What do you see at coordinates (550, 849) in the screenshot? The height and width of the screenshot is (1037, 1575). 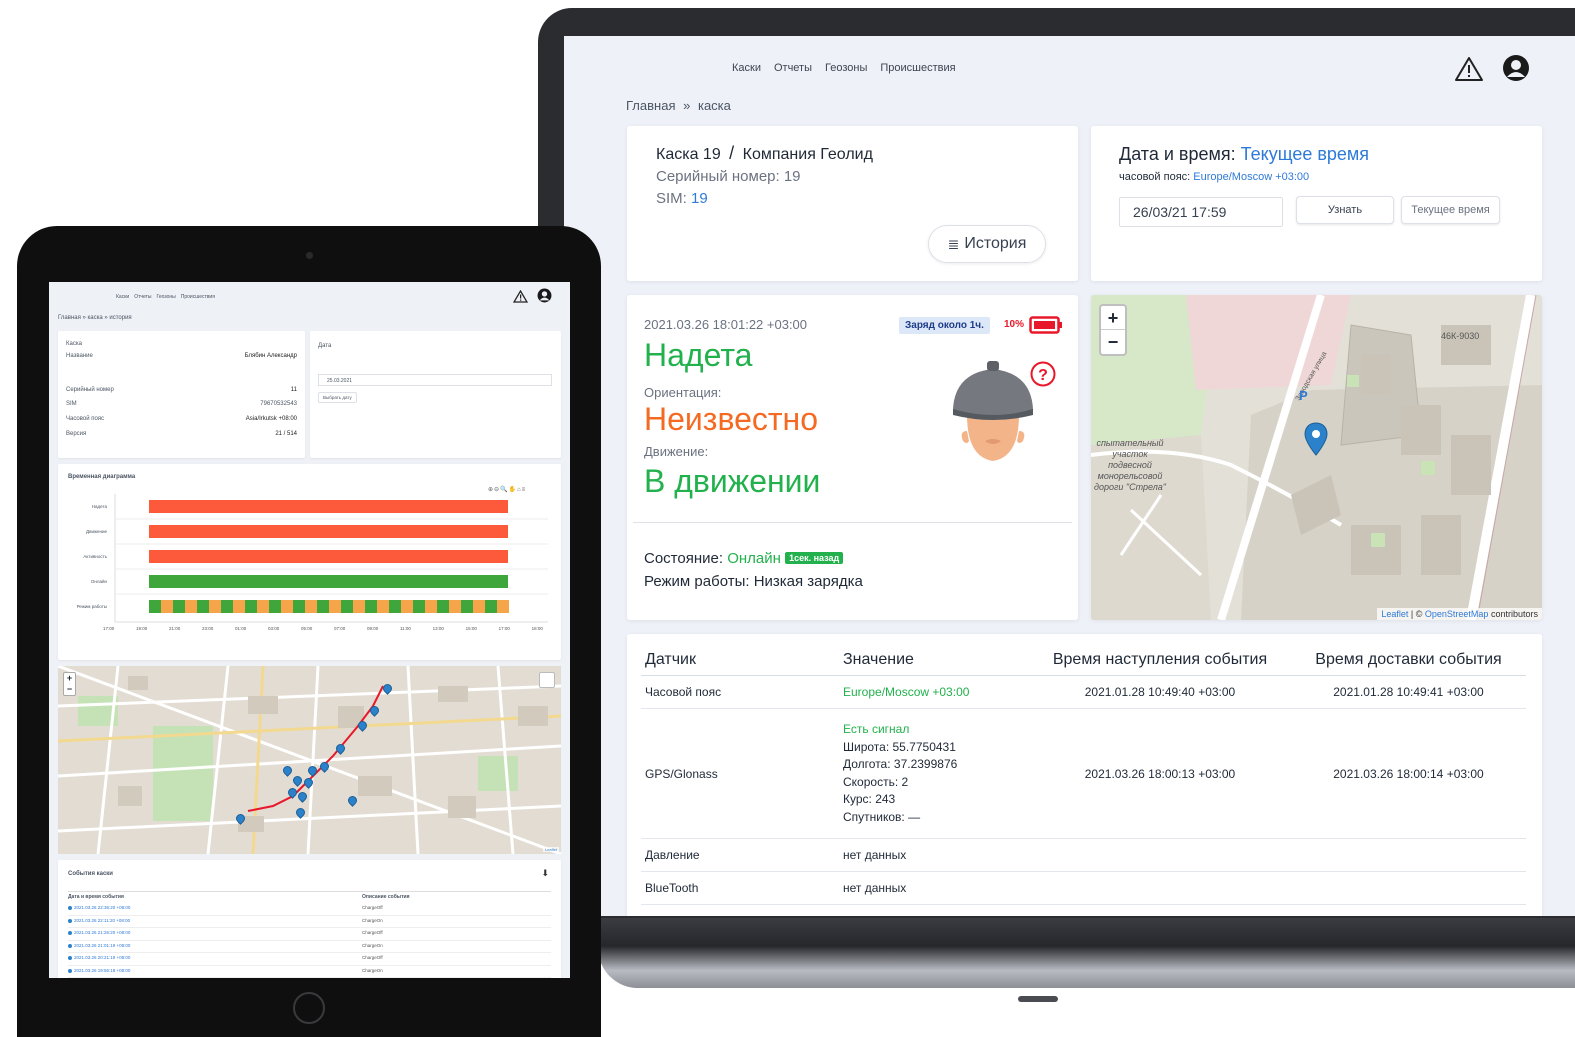 I see `tablet-map-attribution: Leaflet` at bounding box center [550, 849].